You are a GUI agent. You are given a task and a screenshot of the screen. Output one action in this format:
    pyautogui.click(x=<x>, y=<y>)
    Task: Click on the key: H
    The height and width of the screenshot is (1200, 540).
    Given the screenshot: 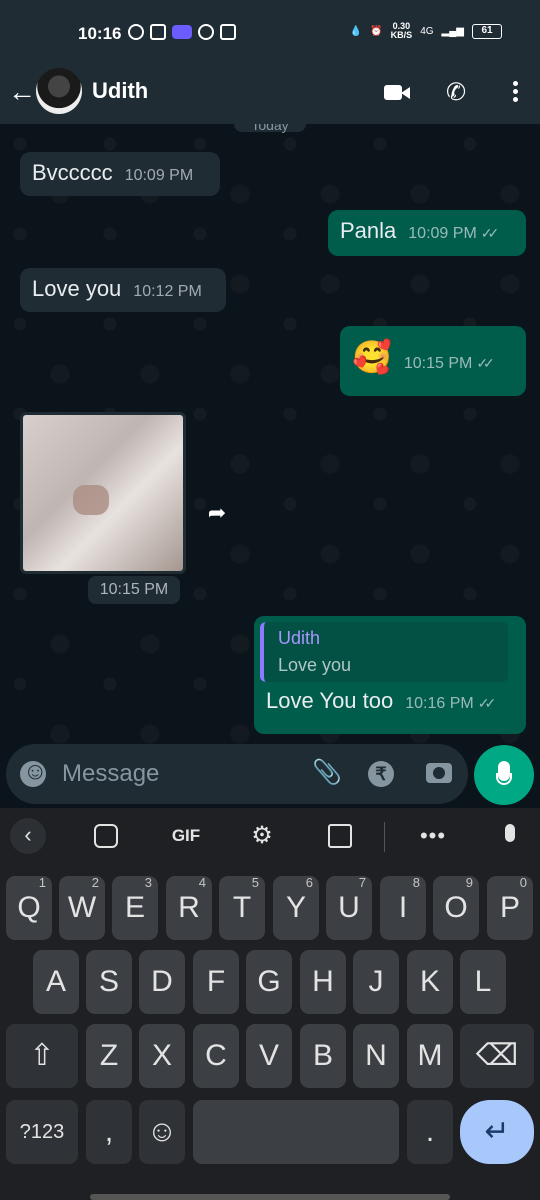 What is the action you would take?
    pyautogui.click(x=323, y=982)
    